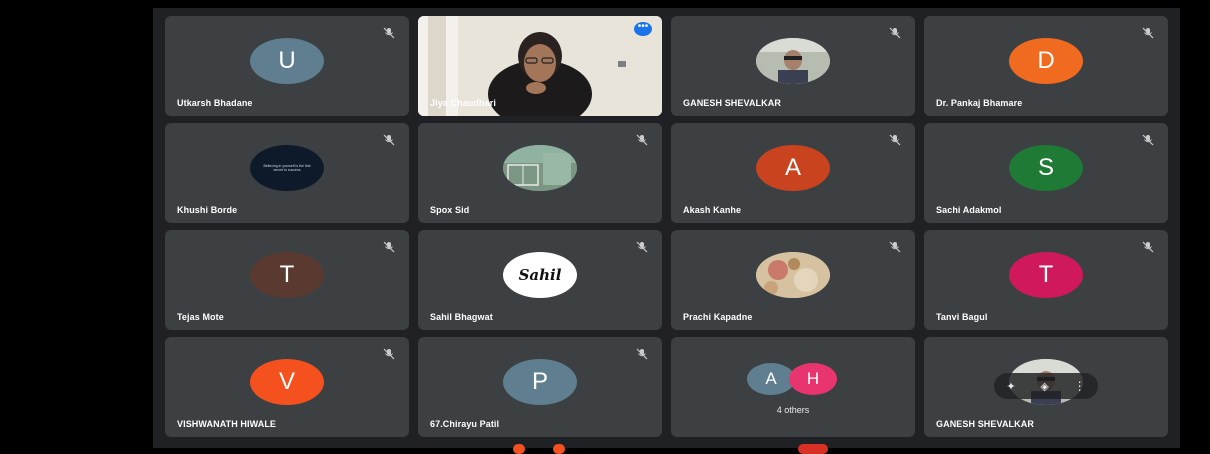  I want to click on more-options-icon: ⋮, so click(1080, 386).